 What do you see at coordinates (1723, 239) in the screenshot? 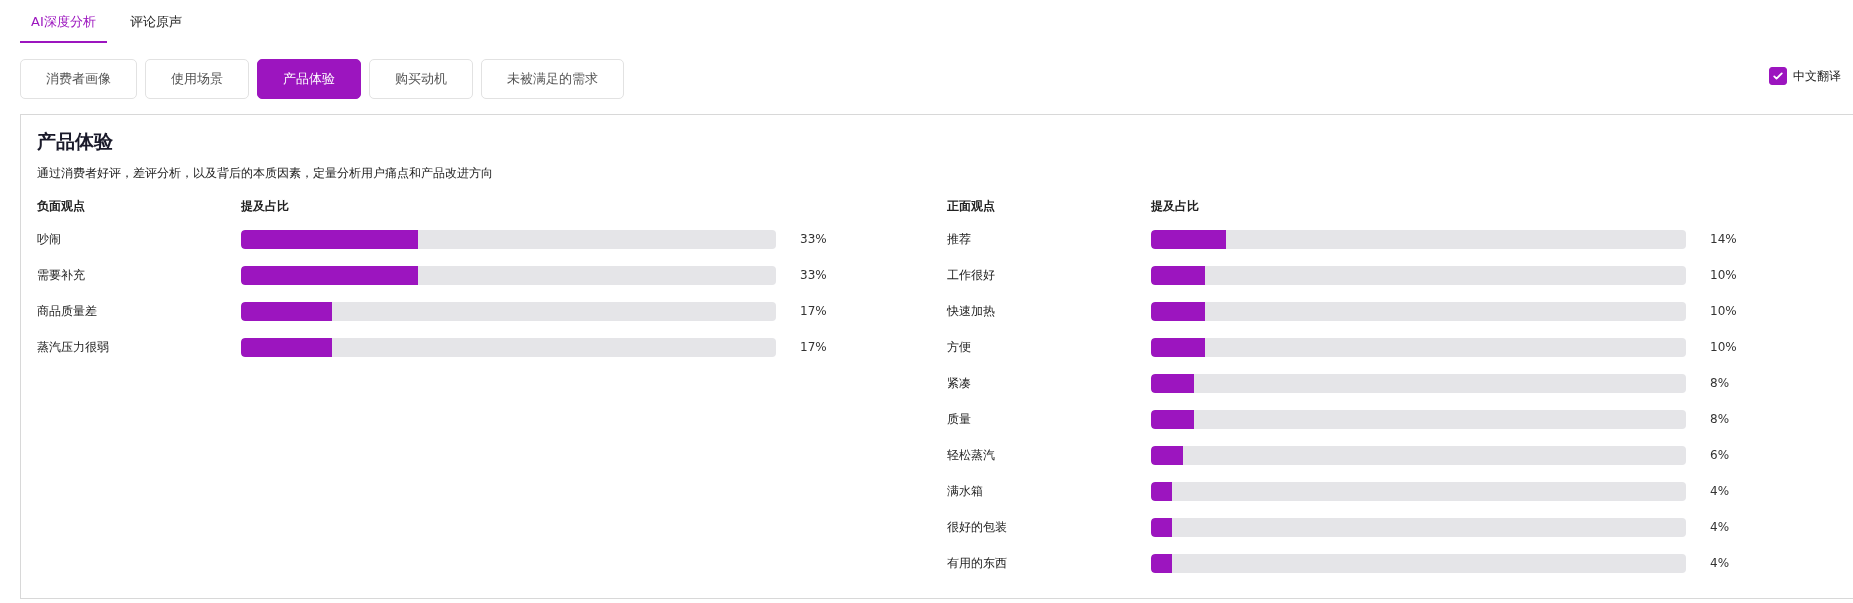
I see `percentage: 14%` at bounding box center [1723, 239].